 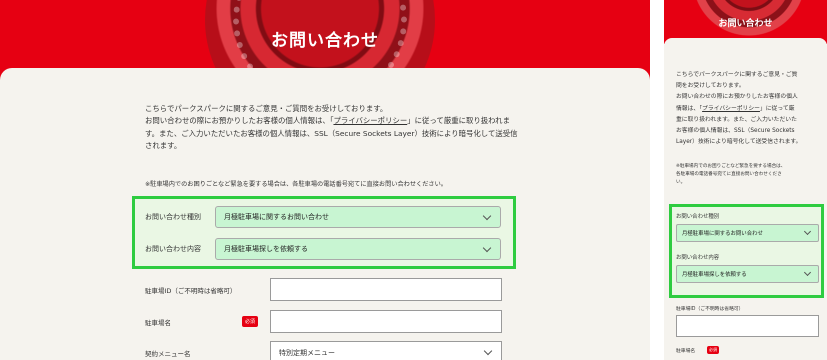 I want to click on mobile-inquiry-type-select: 月極駐車場に関するお問い合わせ, so click(x=747, y=233).